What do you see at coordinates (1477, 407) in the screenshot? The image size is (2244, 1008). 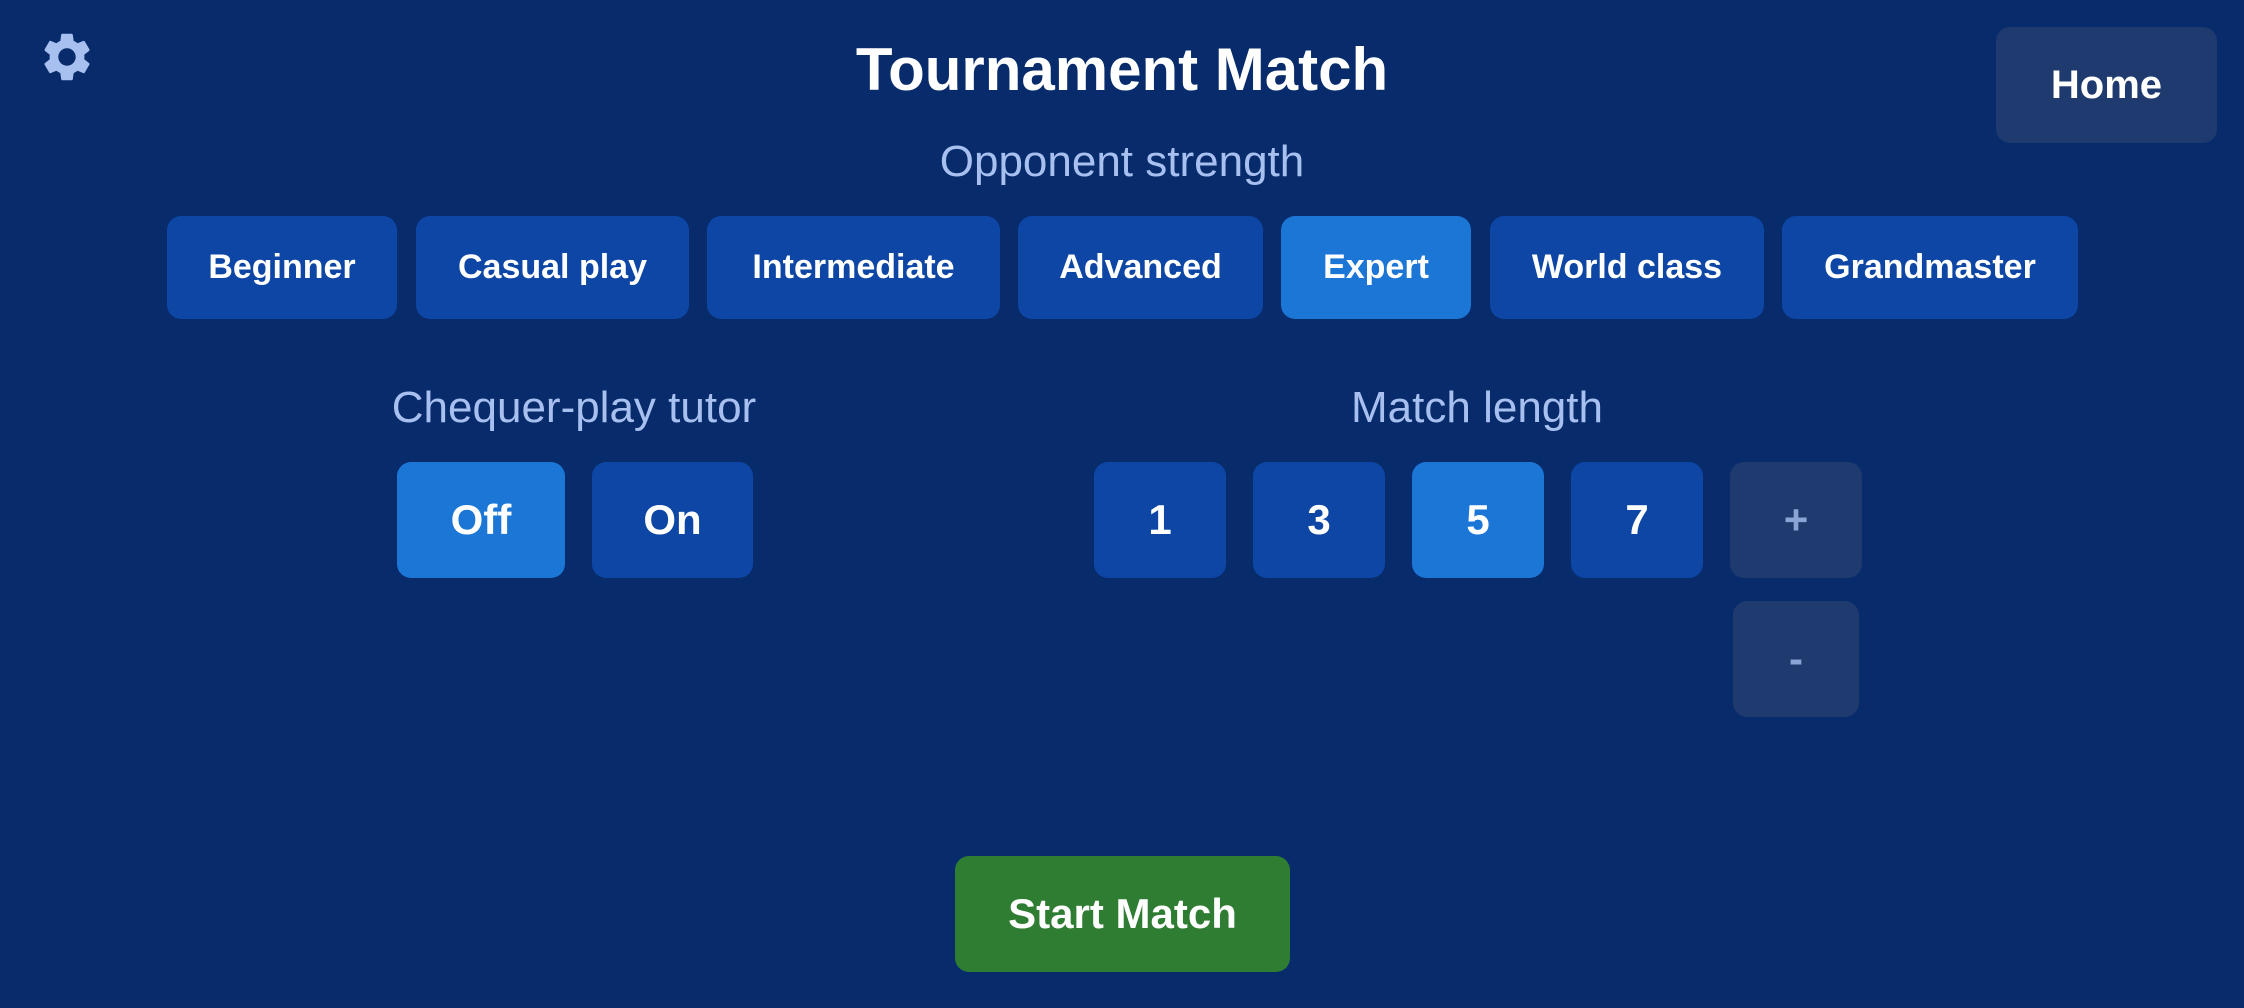 I see `match-length-label: Match length` at bounding box center [1477, 407].